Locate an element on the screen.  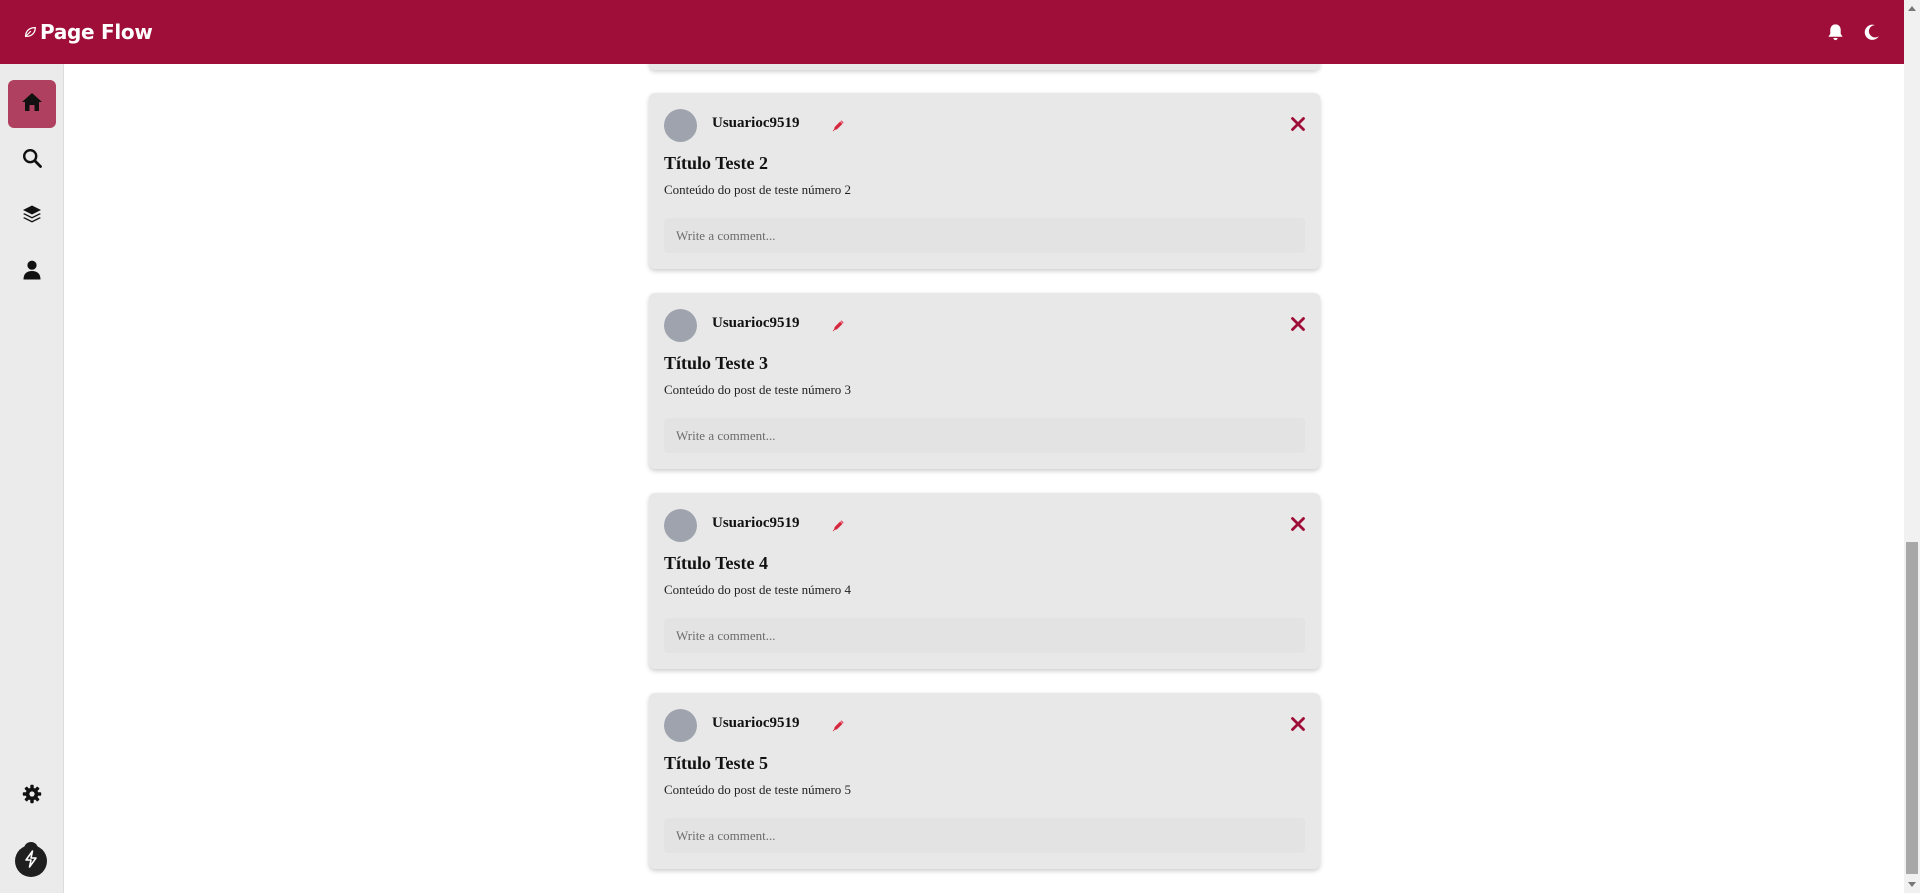
post-title: Título Teste 4 is located at coordinates (716, 563).